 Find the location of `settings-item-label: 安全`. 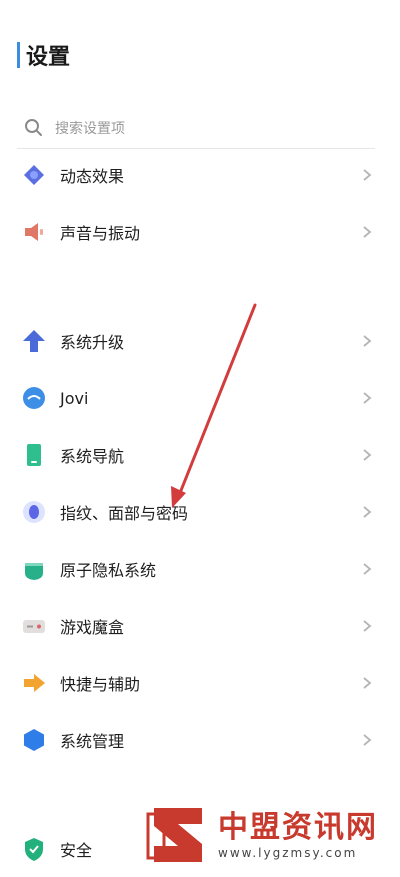

settings-item-label: 安全 is located at coordinates (76, 850).